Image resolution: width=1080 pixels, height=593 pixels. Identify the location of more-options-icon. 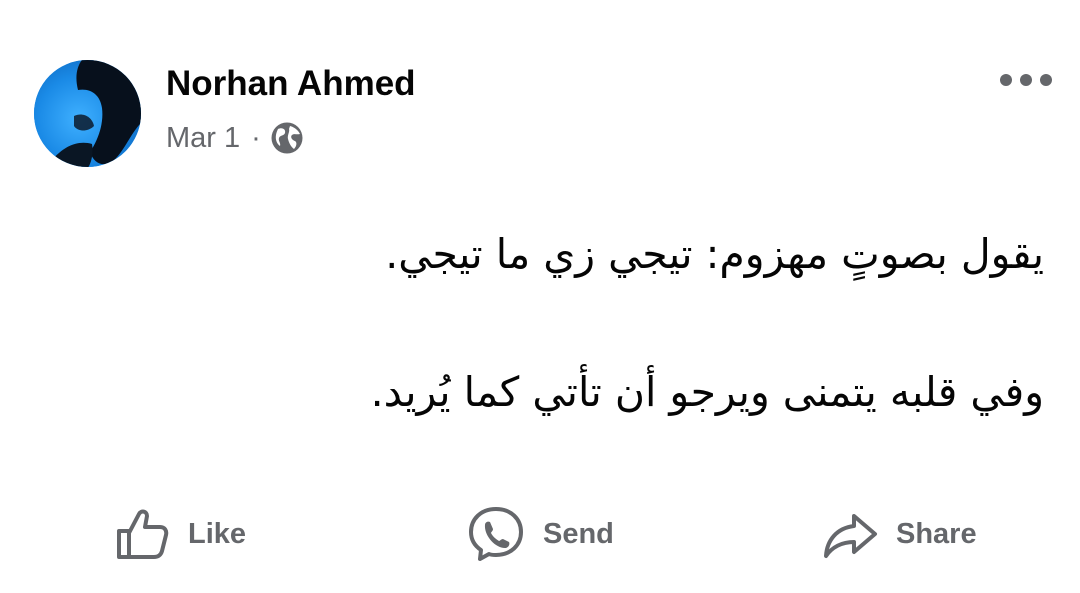
(1026, 80).